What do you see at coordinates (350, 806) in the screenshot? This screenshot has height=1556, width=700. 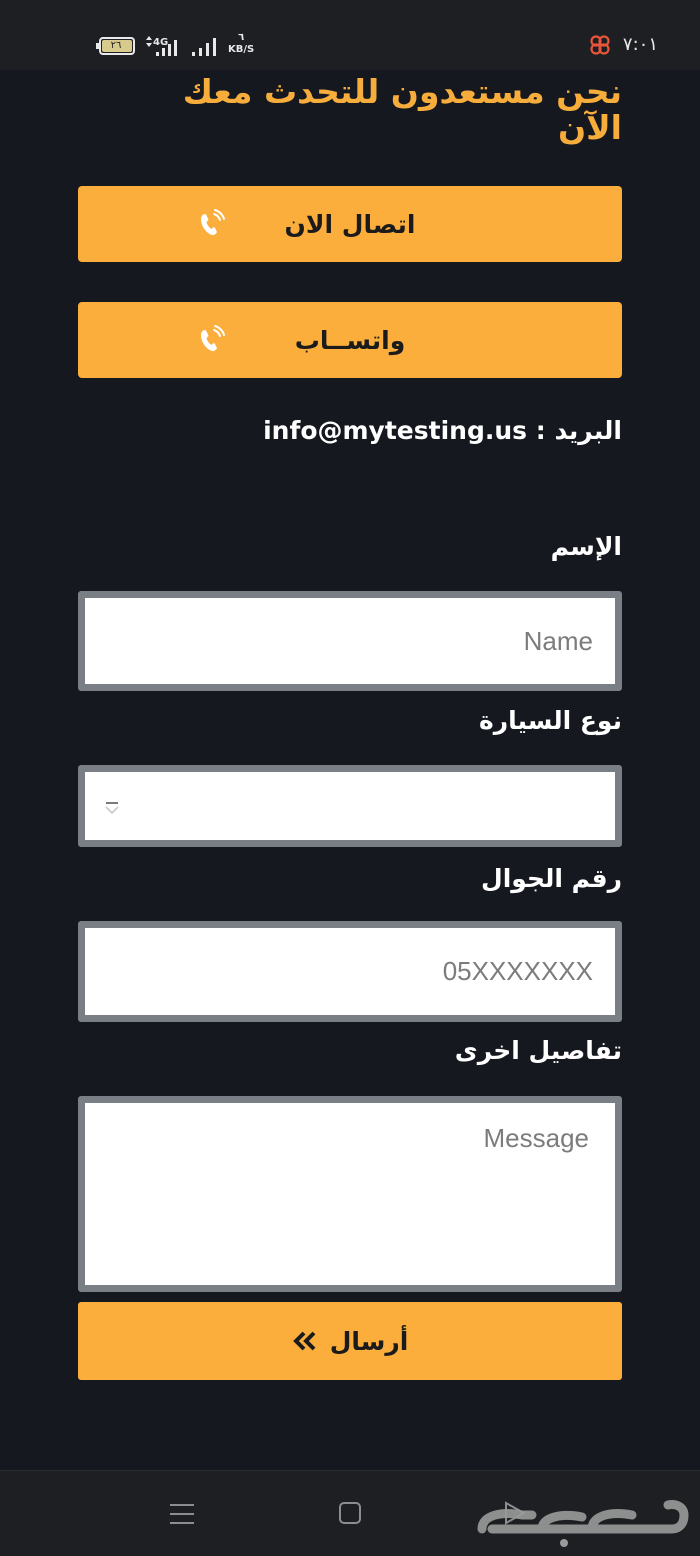 I see `car-type-select` at bounding box center [350, 806].